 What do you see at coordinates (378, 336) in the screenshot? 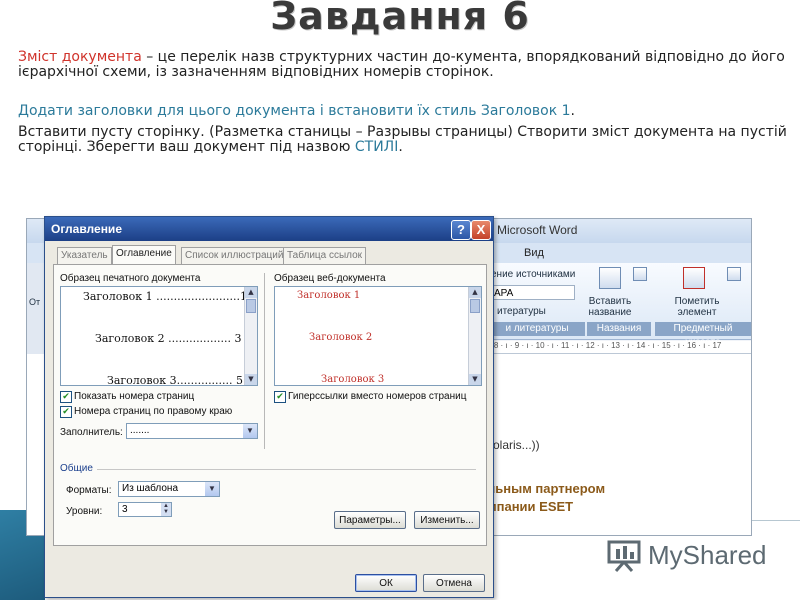
I see `web-preview: Заголовок 1 Заголовок 2 Заголовок 3 ▲ ▼` at bounding box center [378, 336].